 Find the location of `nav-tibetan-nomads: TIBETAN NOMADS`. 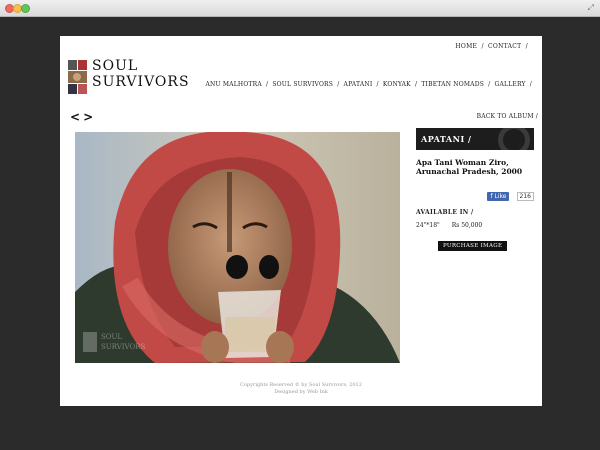

nav-tibetan-nomads: TIBETAN NOMADS is located at coordinates (452, 84).